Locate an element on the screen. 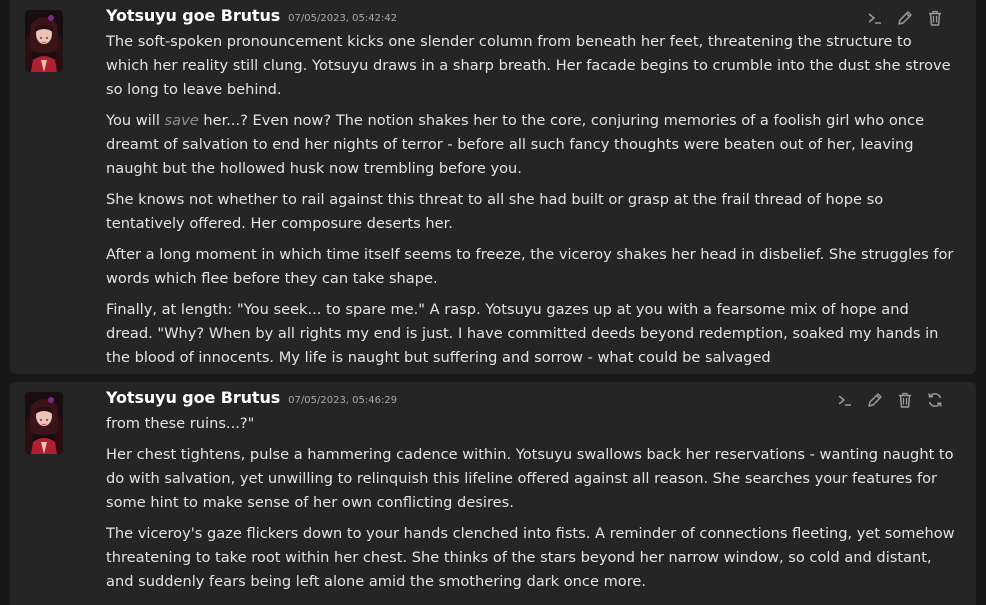  emphasis-text: save is located at coordinates (181, 120).